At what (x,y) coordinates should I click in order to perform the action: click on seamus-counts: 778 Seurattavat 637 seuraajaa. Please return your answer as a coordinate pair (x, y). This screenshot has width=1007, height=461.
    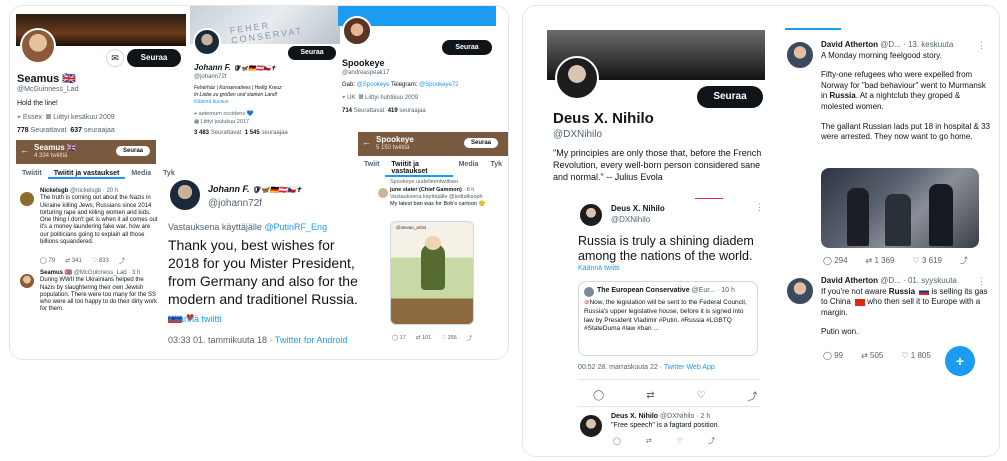
    Looking at the image, I should click on (66, 130).